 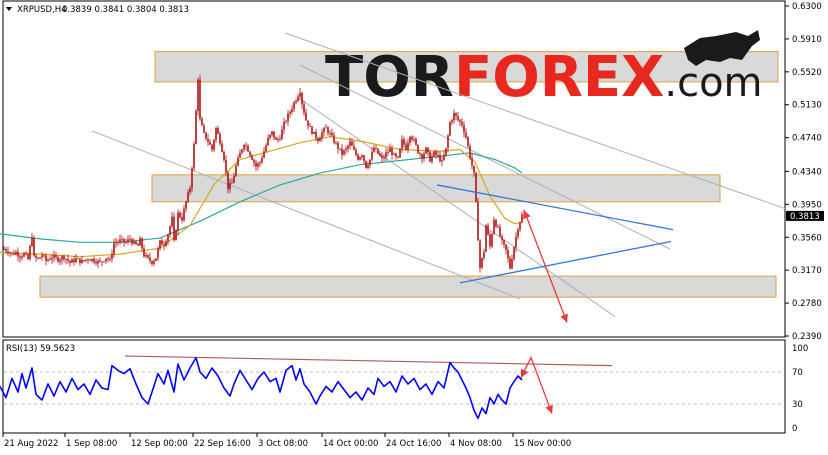 What do you see at coordinates (807, 7) in the screenshot?
I see `price-tick-label: 0.6300` at bounding box center [807, 7].